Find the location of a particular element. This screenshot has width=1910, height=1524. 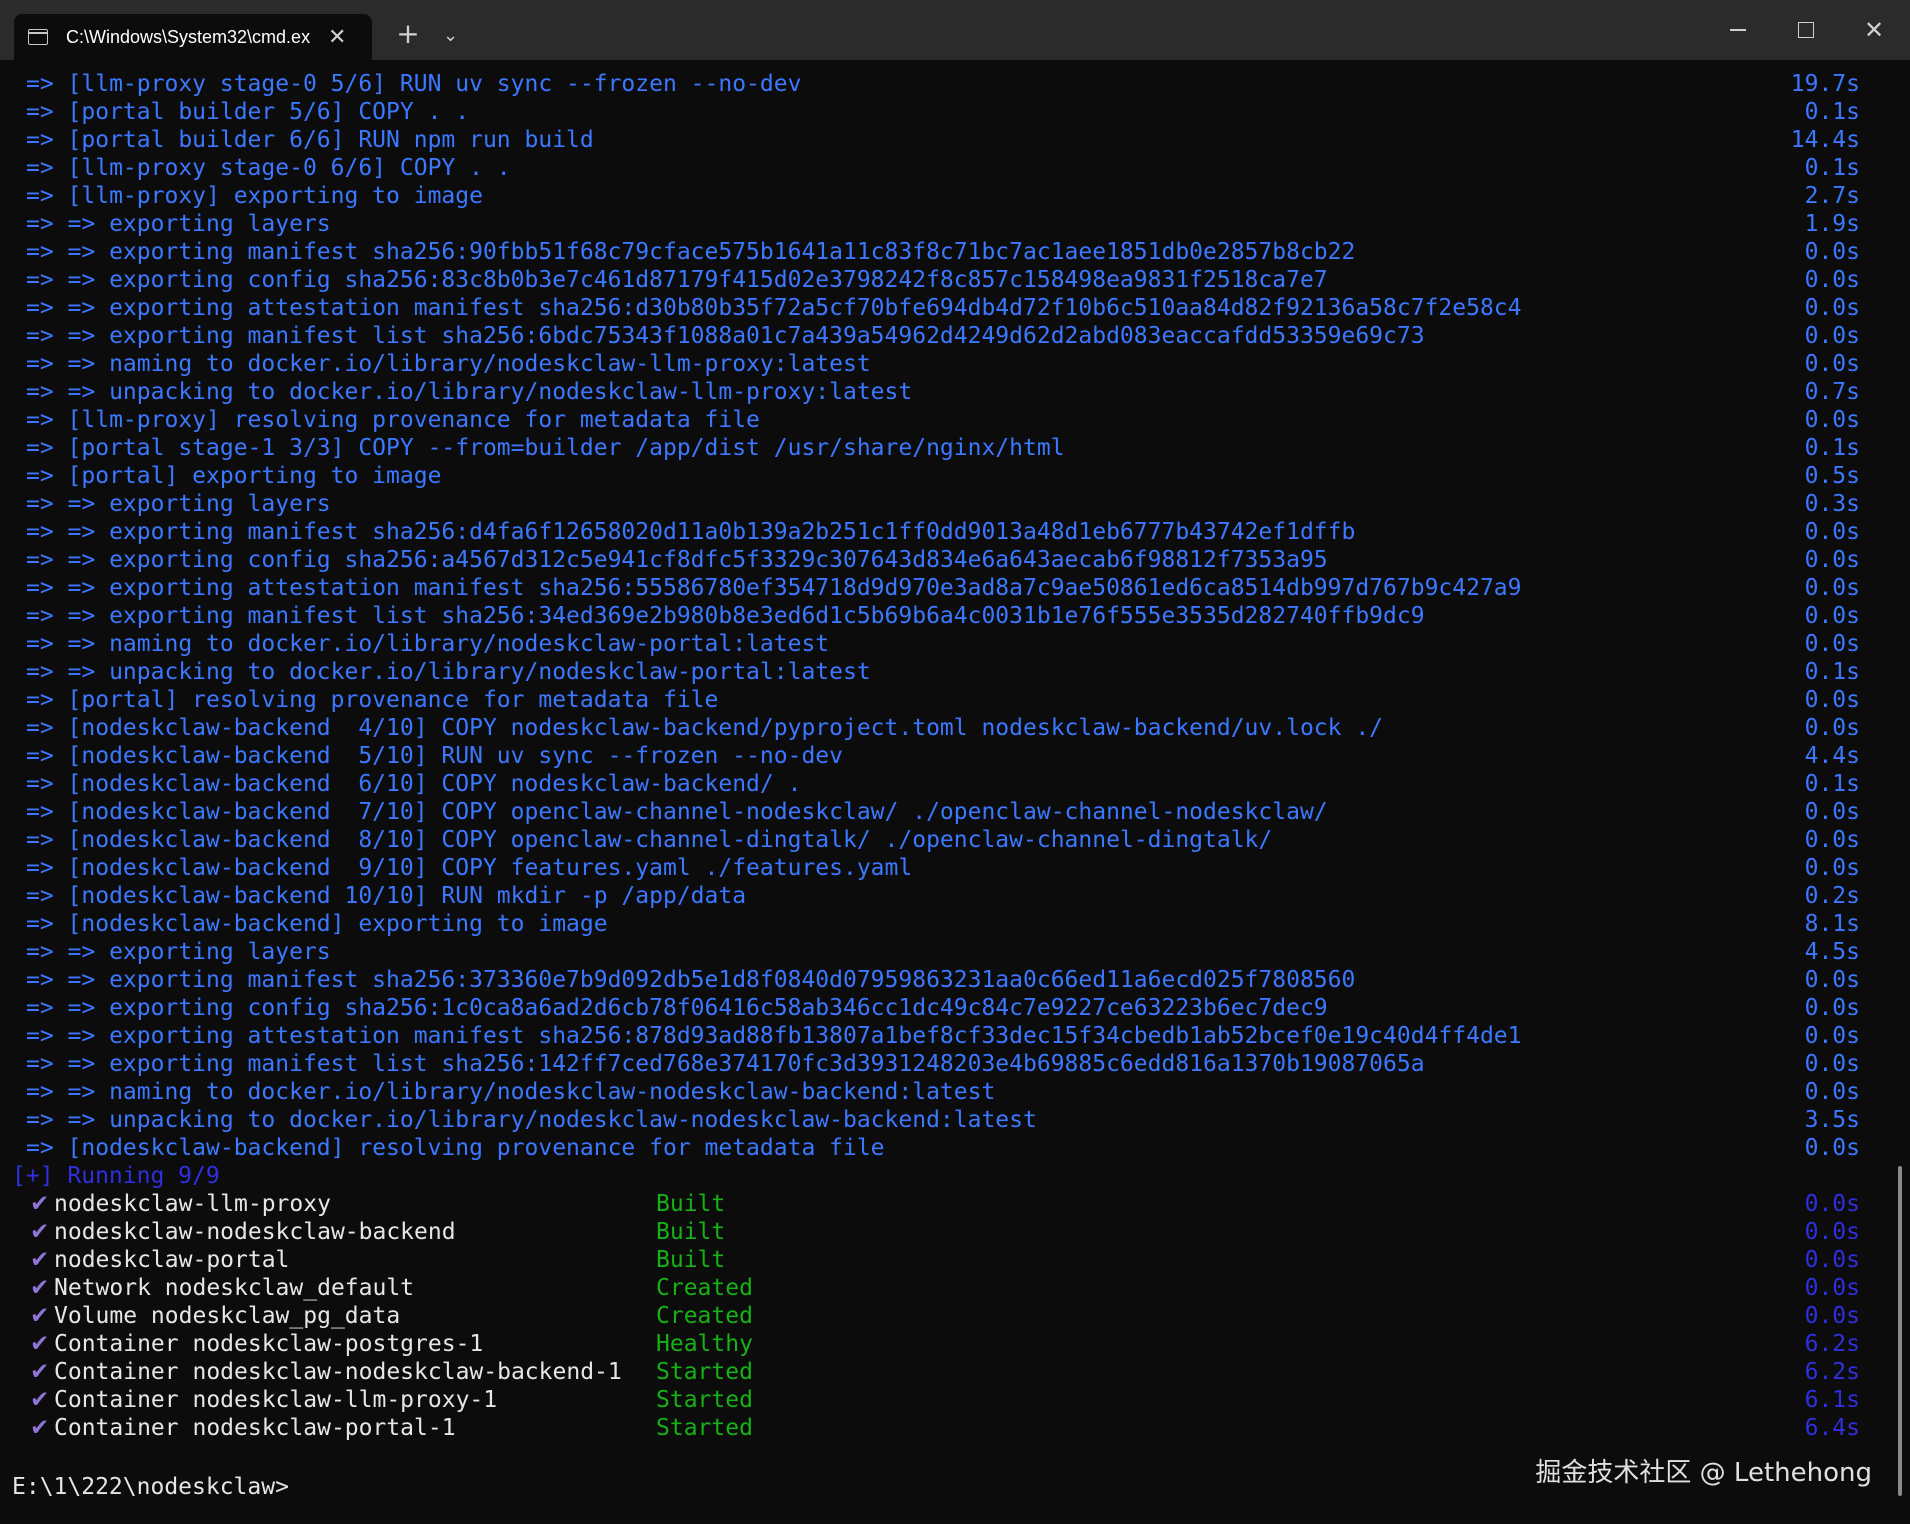

tab-title: C:\Windows\System32\cmd.ex is located at coordinates (188, 36).